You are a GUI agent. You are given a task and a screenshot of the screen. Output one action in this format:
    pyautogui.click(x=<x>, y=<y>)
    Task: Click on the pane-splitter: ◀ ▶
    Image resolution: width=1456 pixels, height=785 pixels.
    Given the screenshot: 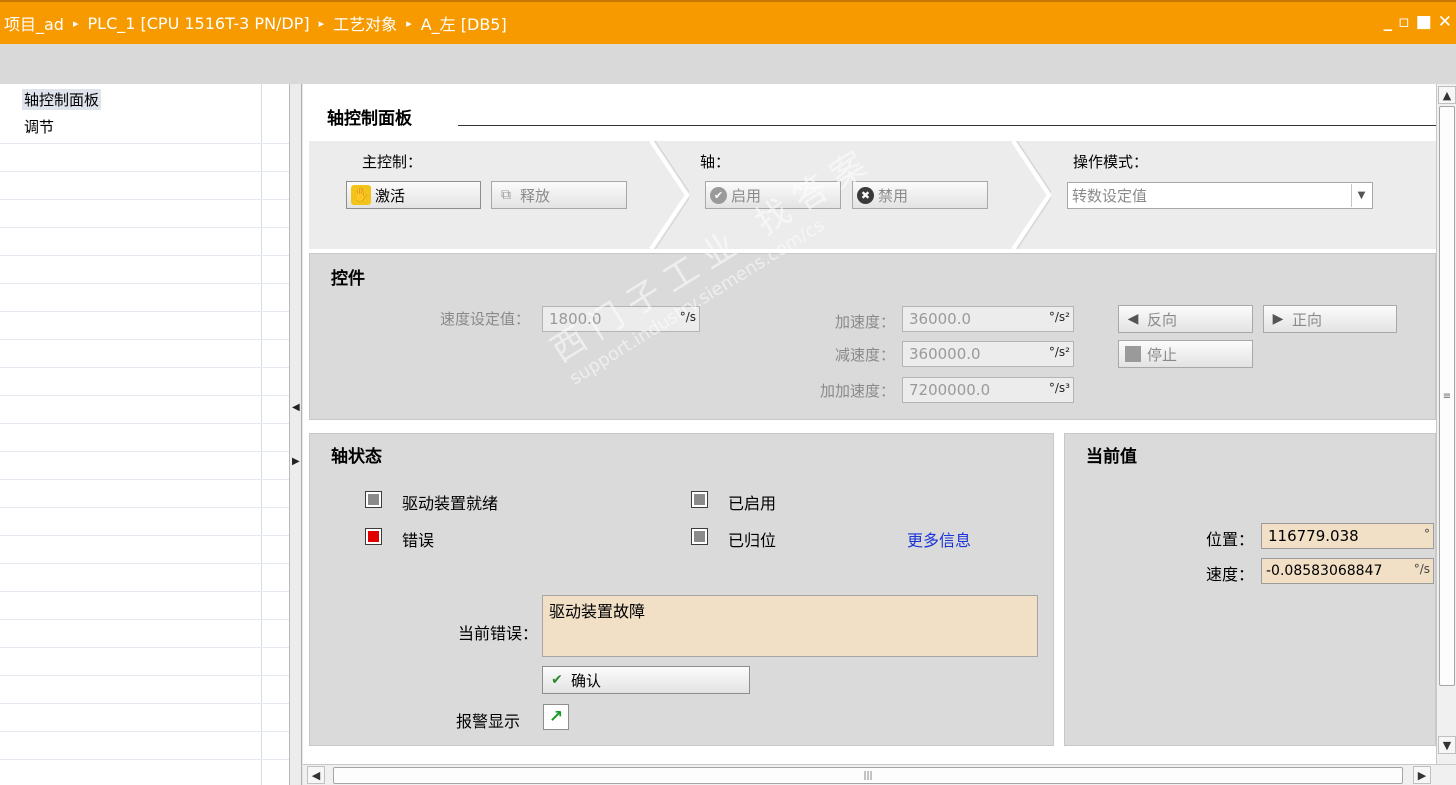 What is the action you would take?
    pyautogui.click(x=296, y=434)
    